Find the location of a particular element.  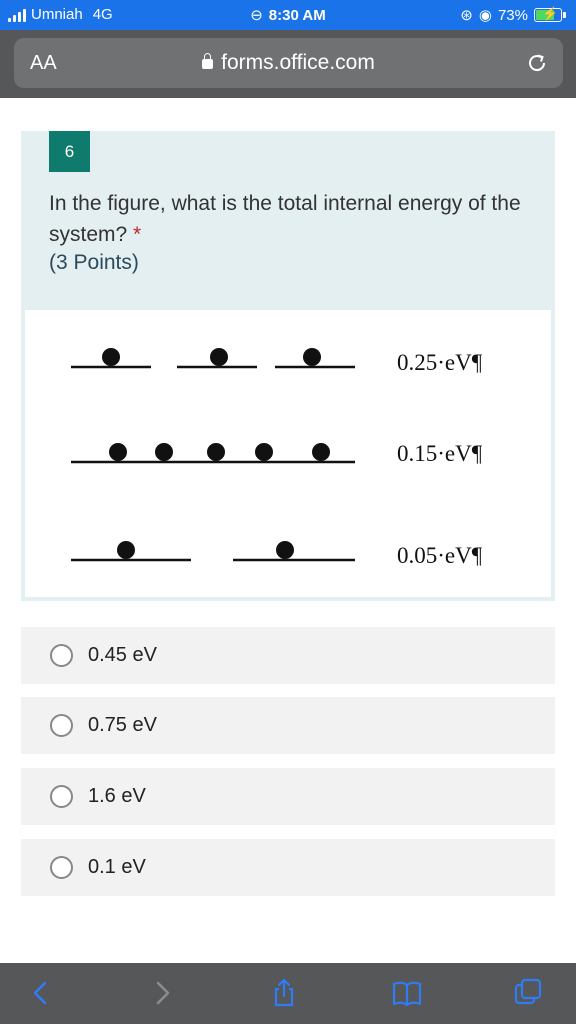

question-points: (3 Points) is located at coordinates (94, 262).